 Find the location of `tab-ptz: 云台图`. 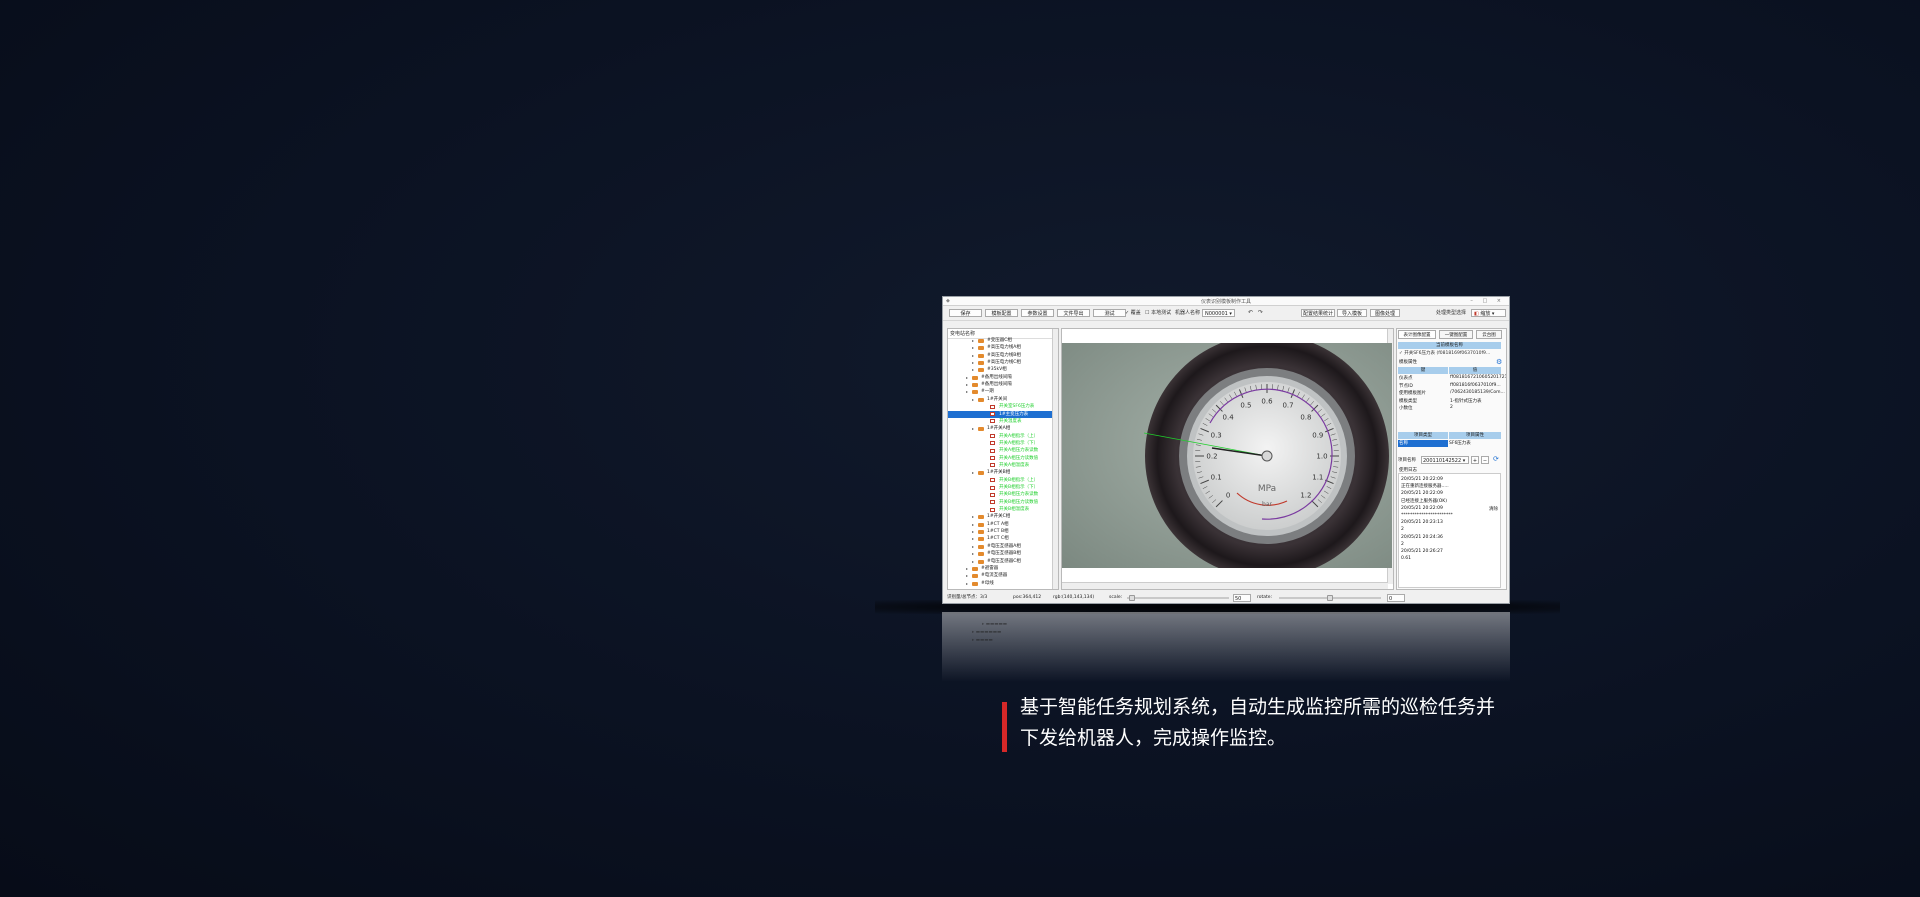

tab-ptz: 云台图 is located at coordinates (1489, 334).